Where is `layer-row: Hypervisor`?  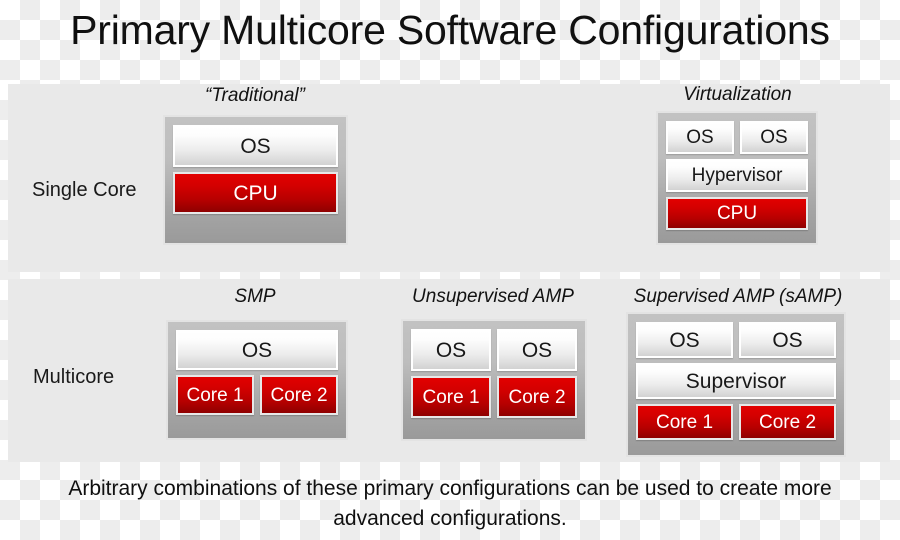
layer-row: Hypervisor is located at coordinates (737, 175).